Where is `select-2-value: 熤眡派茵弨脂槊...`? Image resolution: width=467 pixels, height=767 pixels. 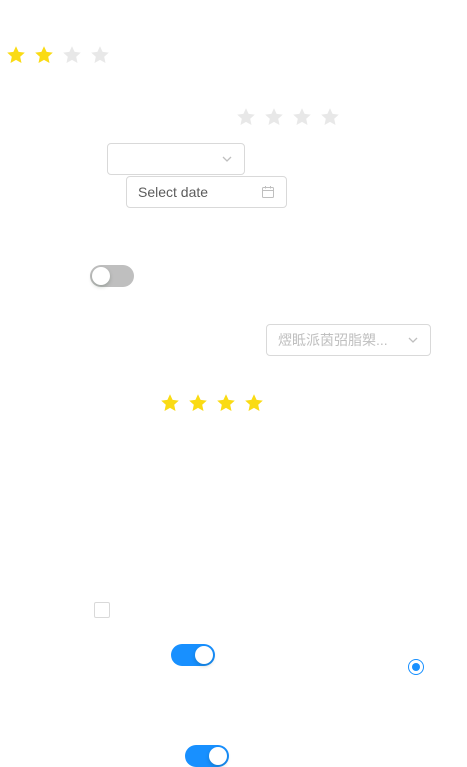
select-2-value: 熤眡派茵弨脂槊... is located at coordinates (333, 340).